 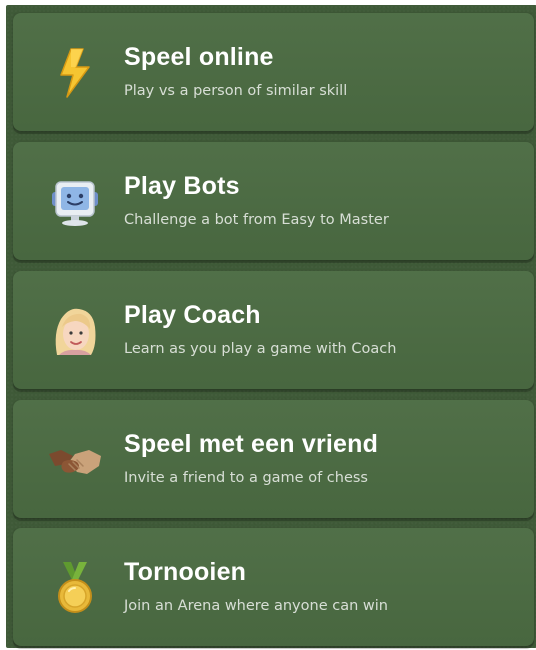 I want to click on medal-icon, so click(x=75, y=588).